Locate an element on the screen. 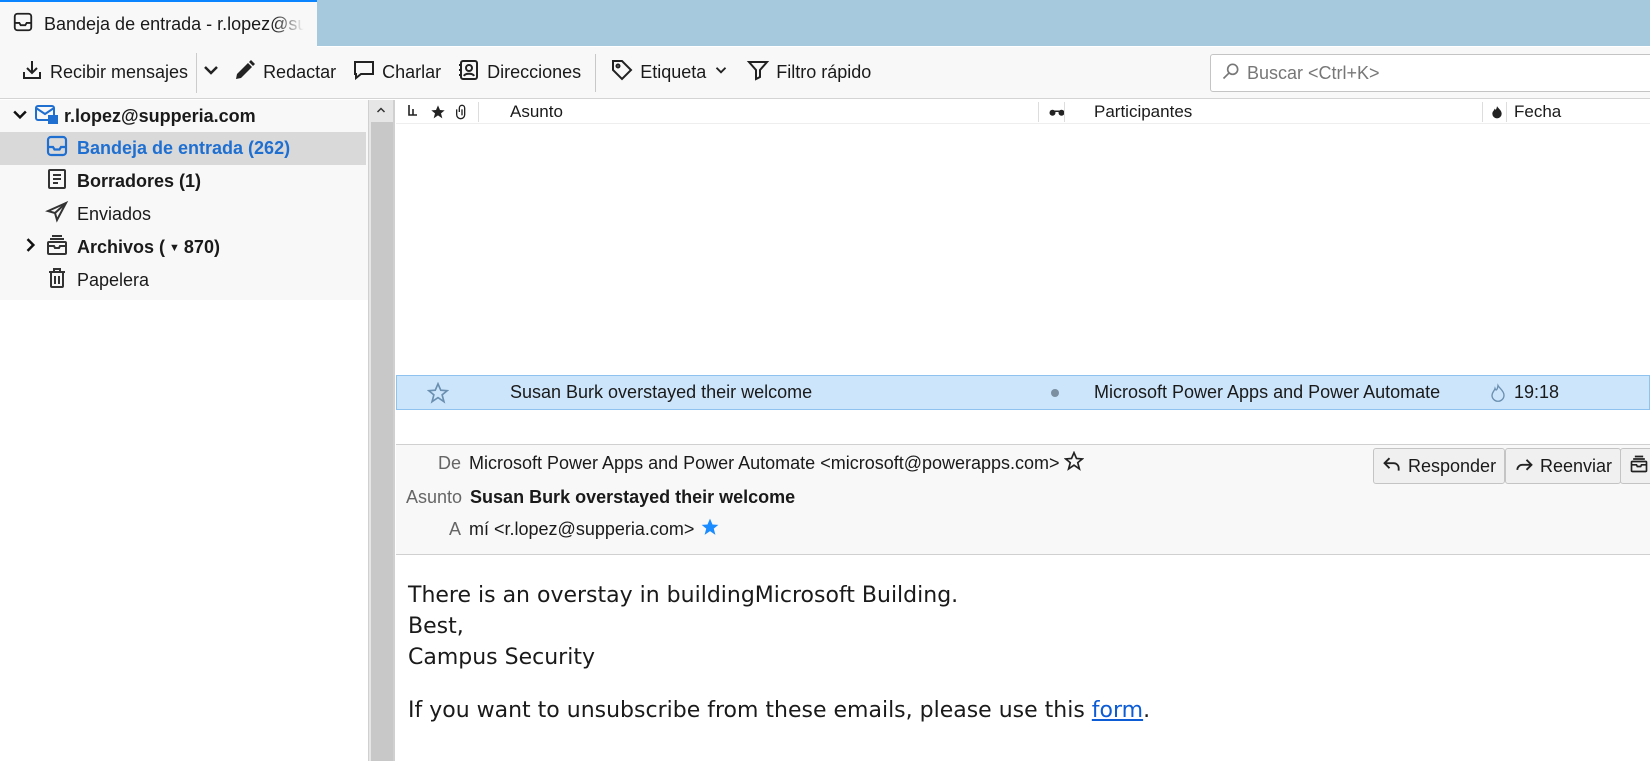 Image resolution: width=1650 pixels, height=761 pixels. tag-label: Etiqueta is located at coordinates (673, 72).